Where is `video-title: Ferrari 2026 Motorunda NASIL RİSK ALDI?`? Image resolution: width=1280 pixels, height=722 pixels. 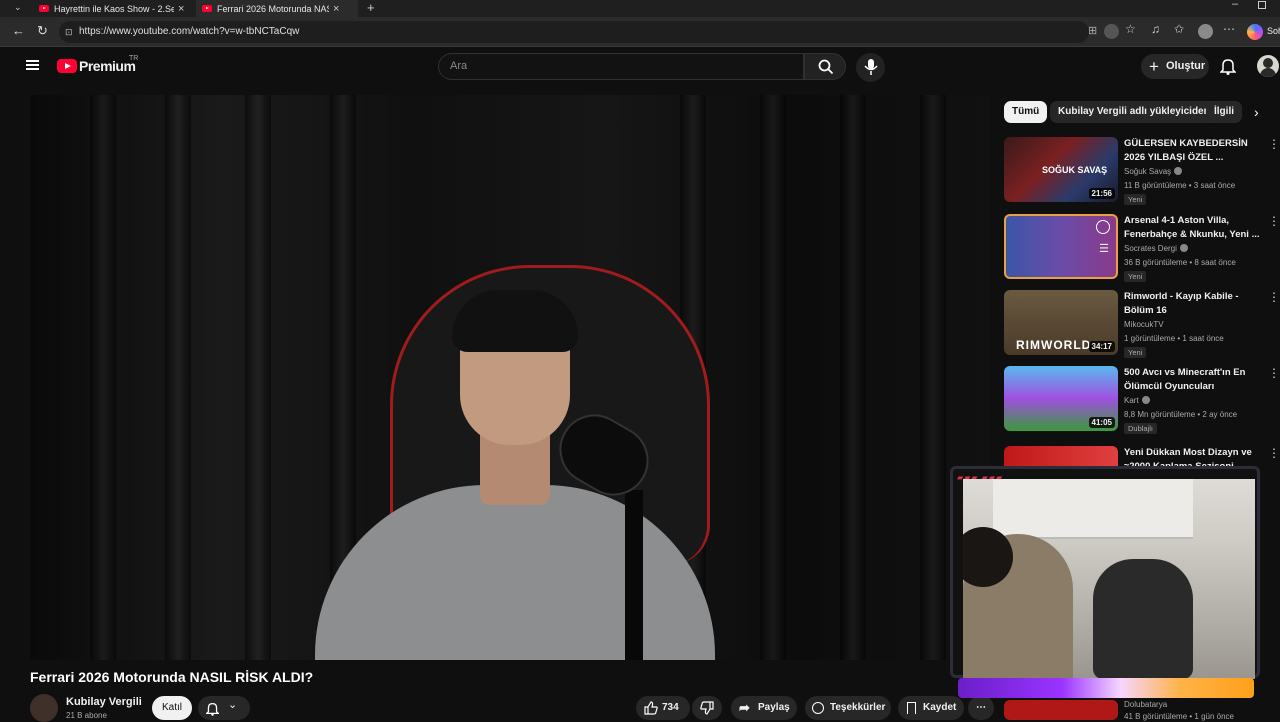 video-title: Ferrari 2026 Motorunda NASIL RİSK ALDI? is located at coordinates (172, 677).